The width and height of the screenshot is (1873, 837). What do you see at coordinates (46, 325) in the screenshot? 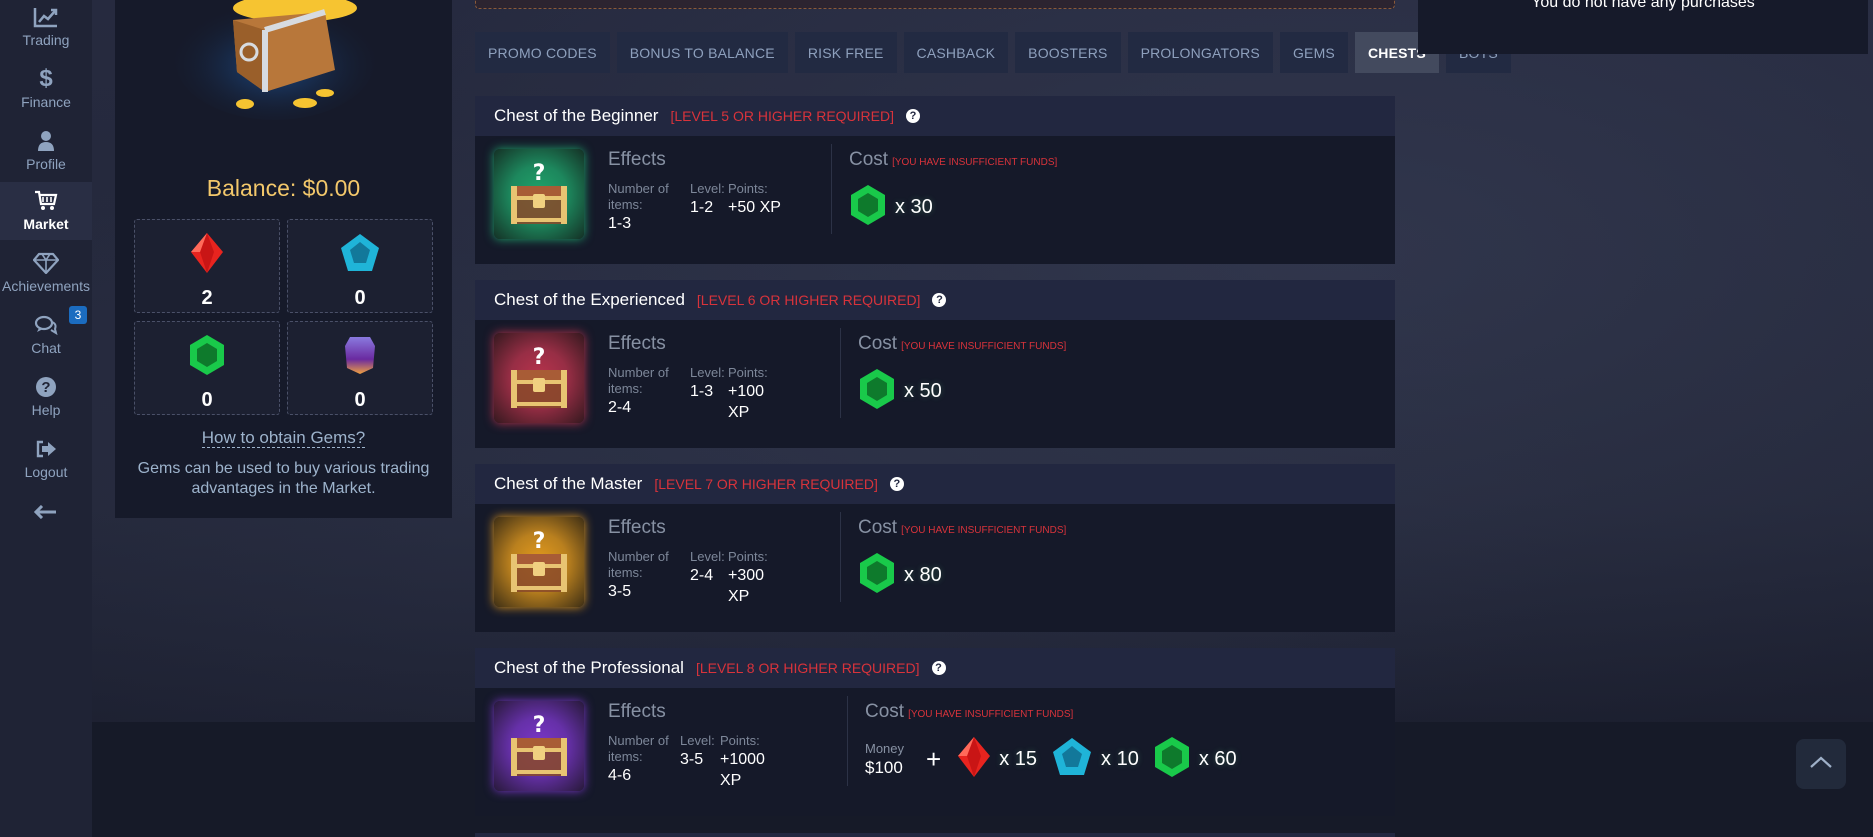
I see `chat-icon` at bounding box center [46, 325].